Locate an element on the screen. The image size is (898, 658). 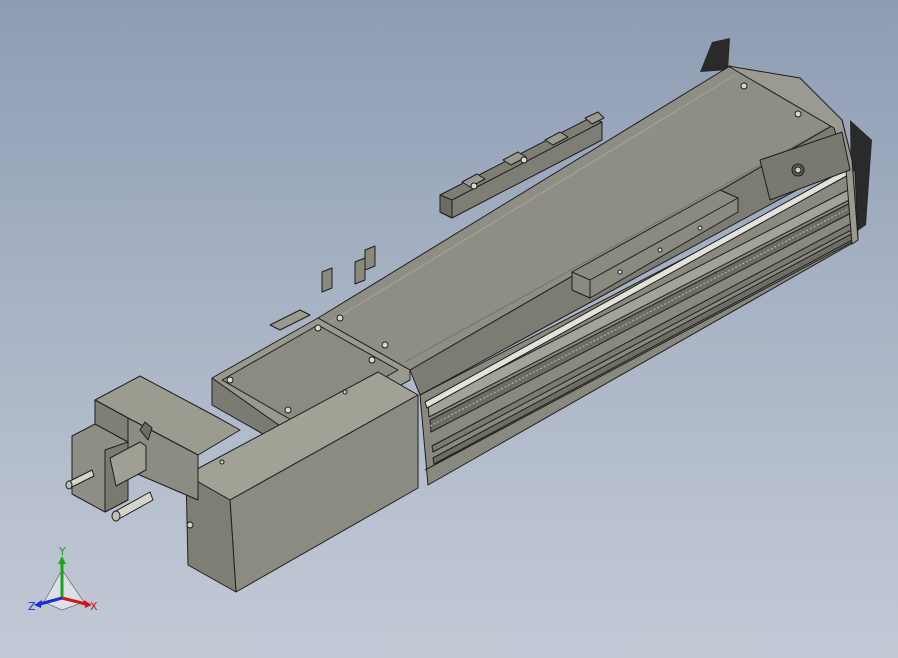
shadow-artifact is located at coordinates (715, 55).